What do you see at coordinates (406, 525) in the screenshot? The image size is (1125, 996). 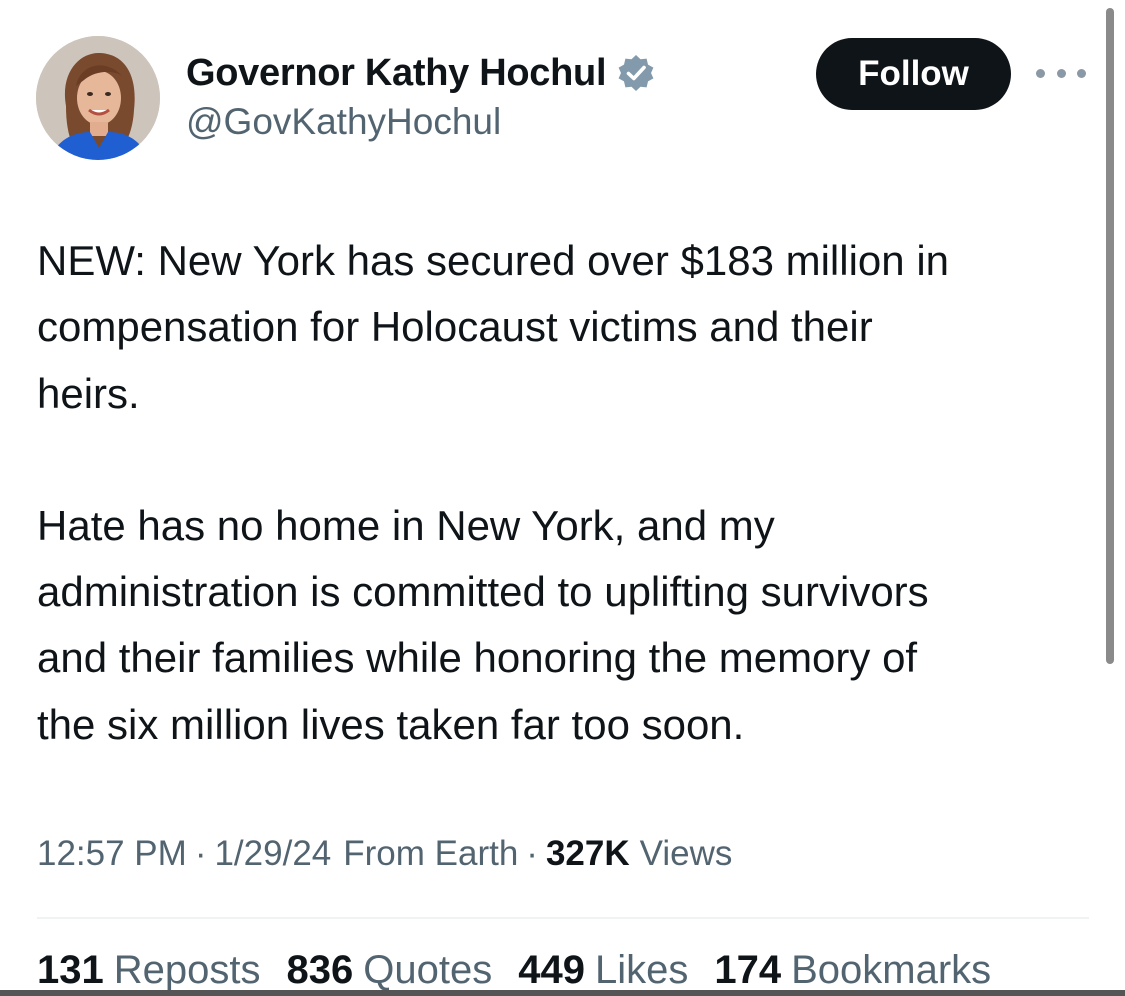 I see `tweet-line: Hate has no home in New York, and my` at bounding box center [406, 525].